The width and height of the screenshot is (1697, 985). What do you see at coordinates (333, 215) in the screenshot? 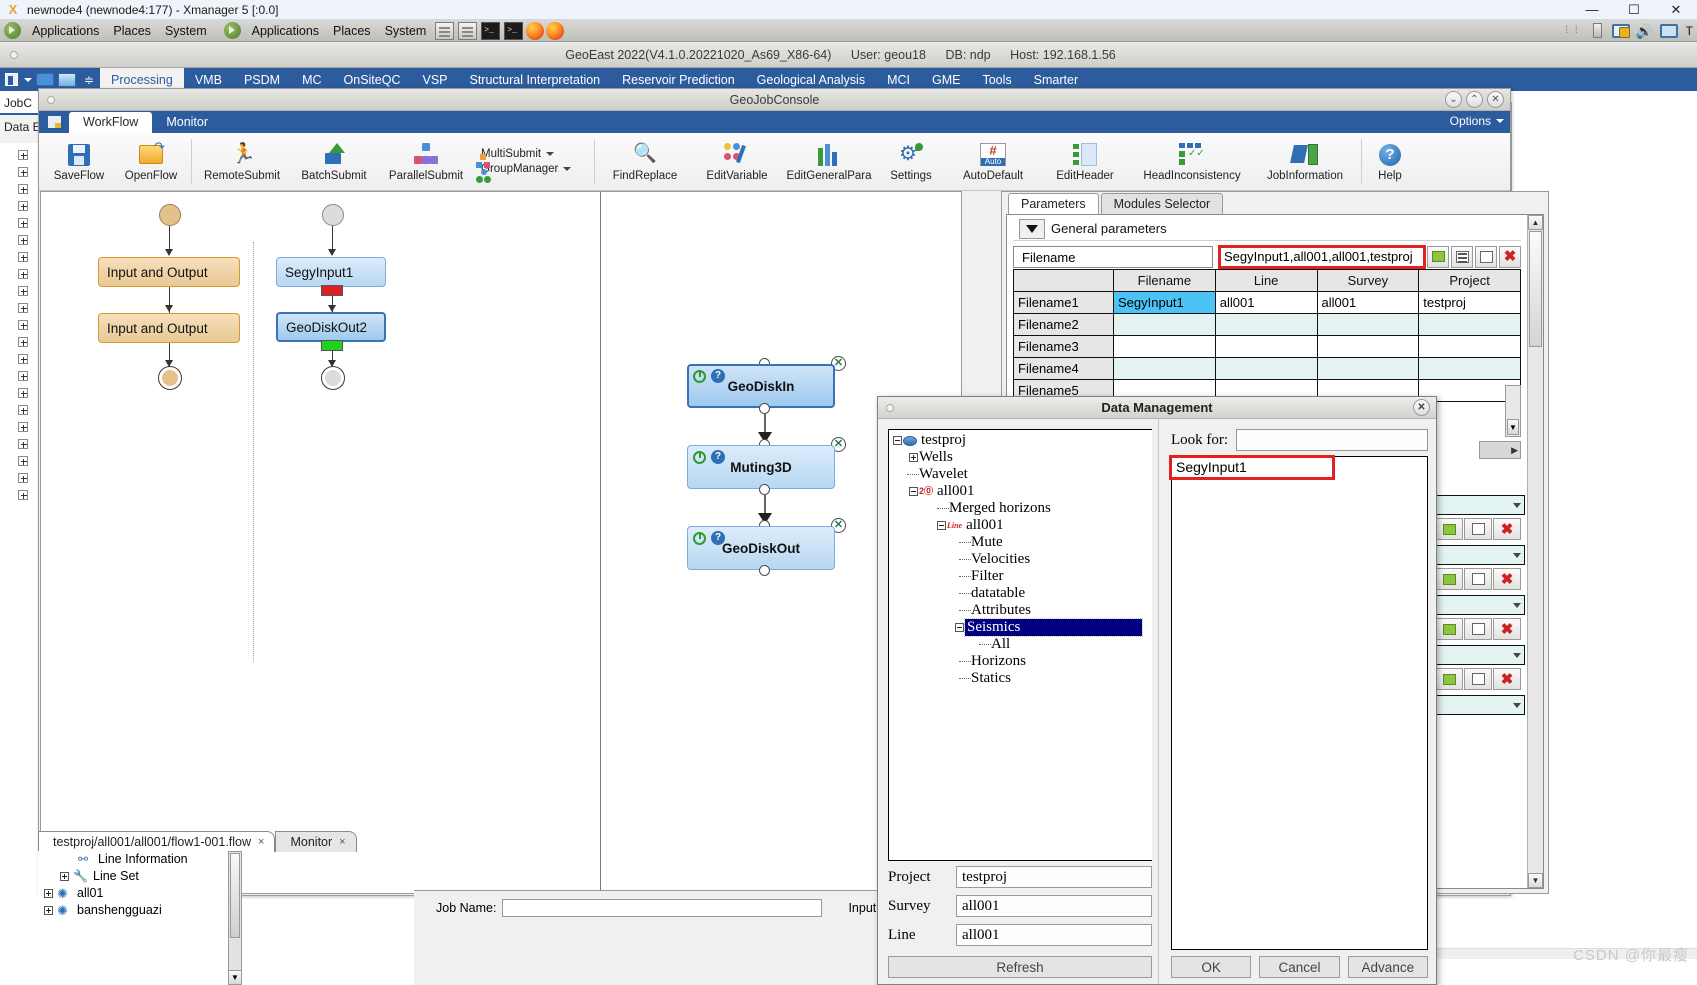
I see `flow-start-node-gray` at bounding box center [333, 215].